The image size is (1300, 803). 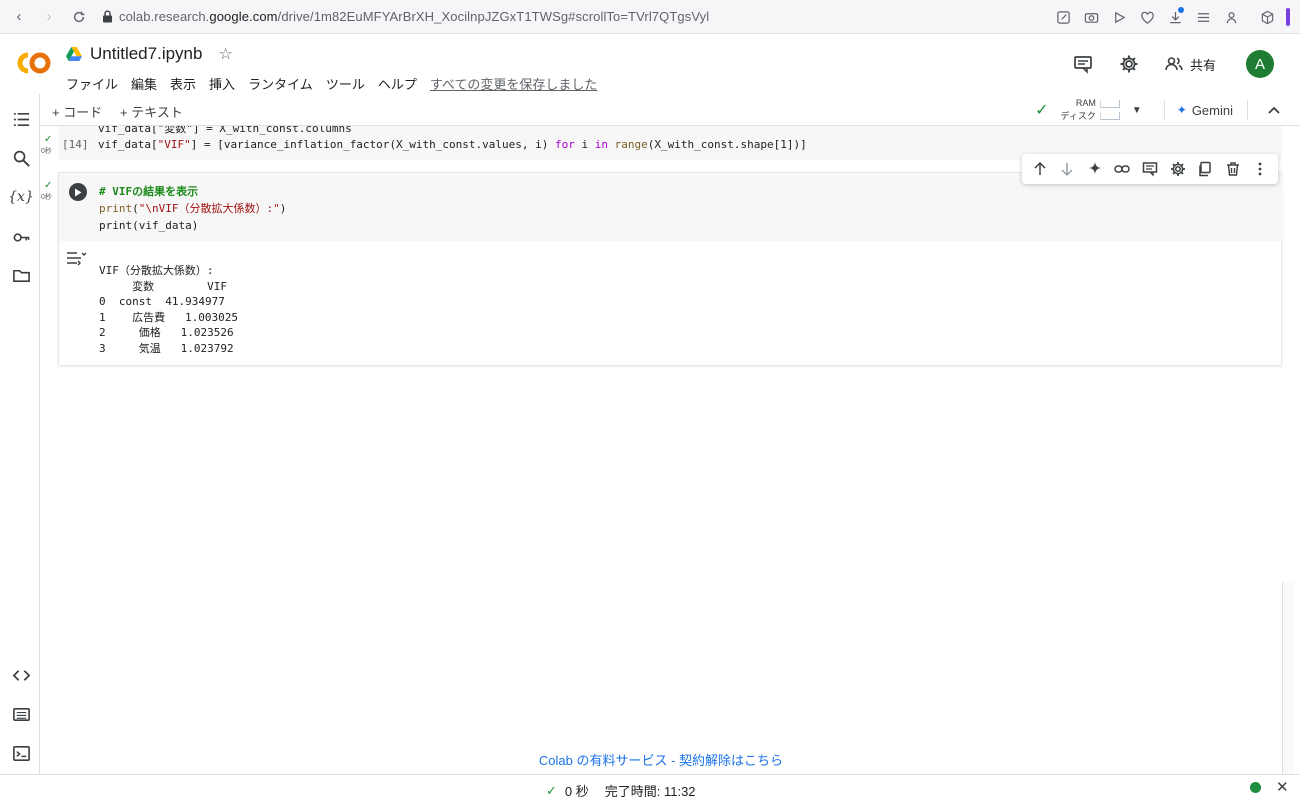 I want to click on download-icon, so click(x=1175, y=17).